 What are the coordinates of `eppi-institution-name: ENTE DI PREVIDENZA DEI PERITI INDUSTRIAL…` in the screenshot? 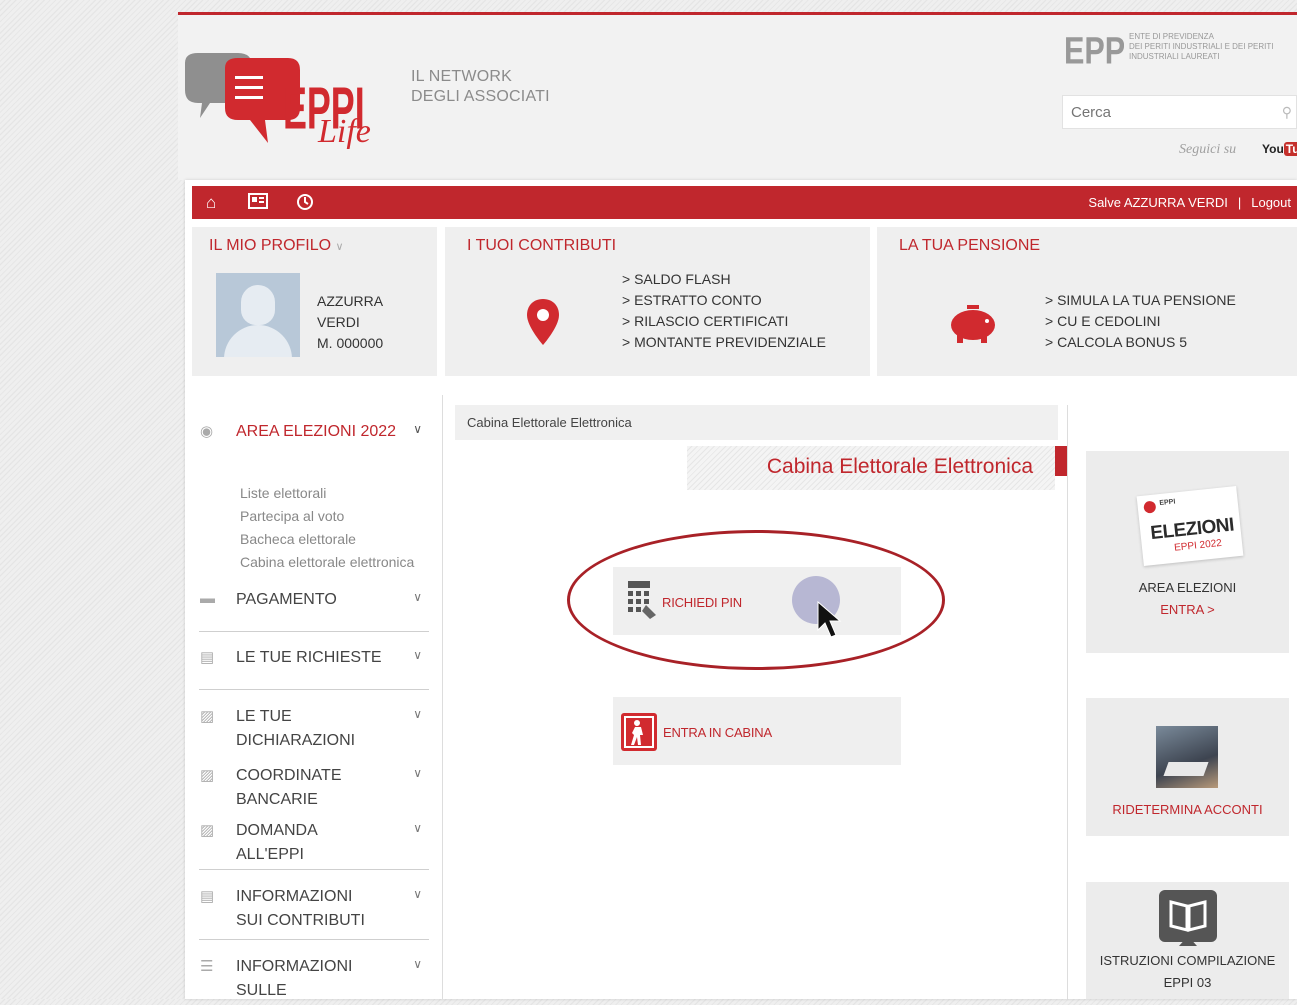 It's located at (1201, 46).